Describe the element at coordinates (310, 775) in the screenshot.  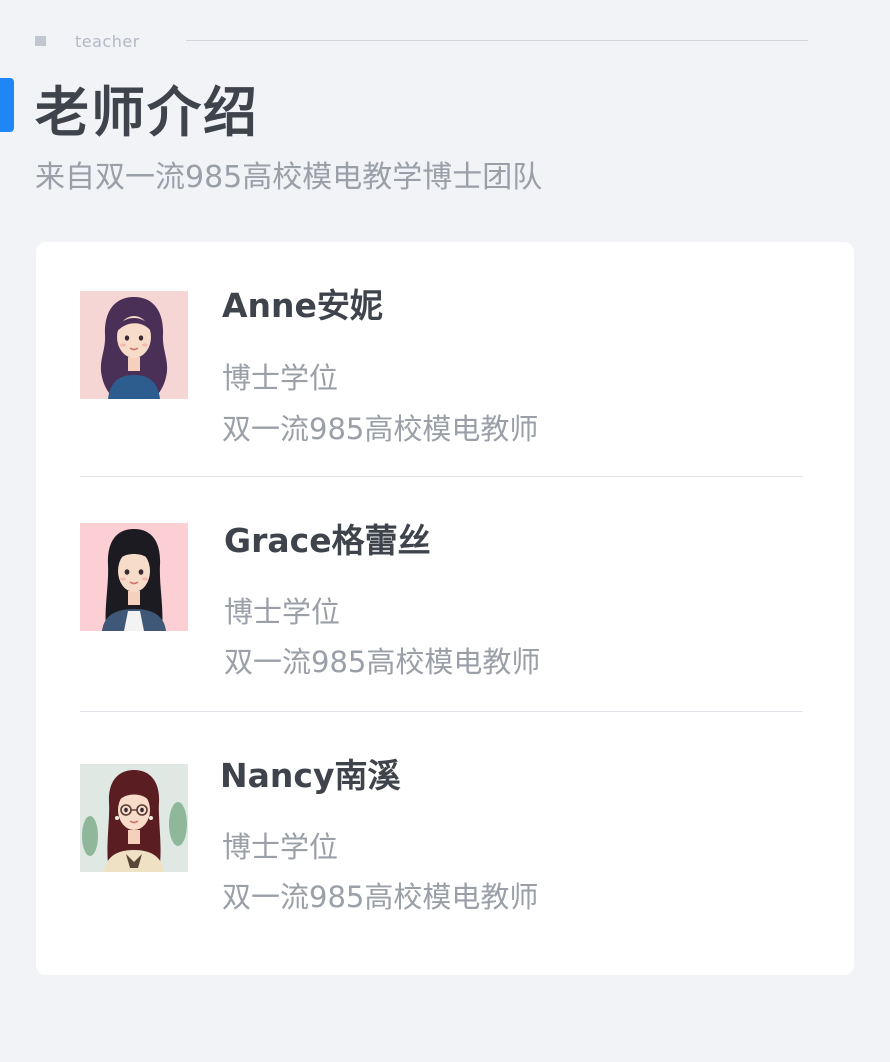
I see `teacher-name: Nancy南溪` at that location.